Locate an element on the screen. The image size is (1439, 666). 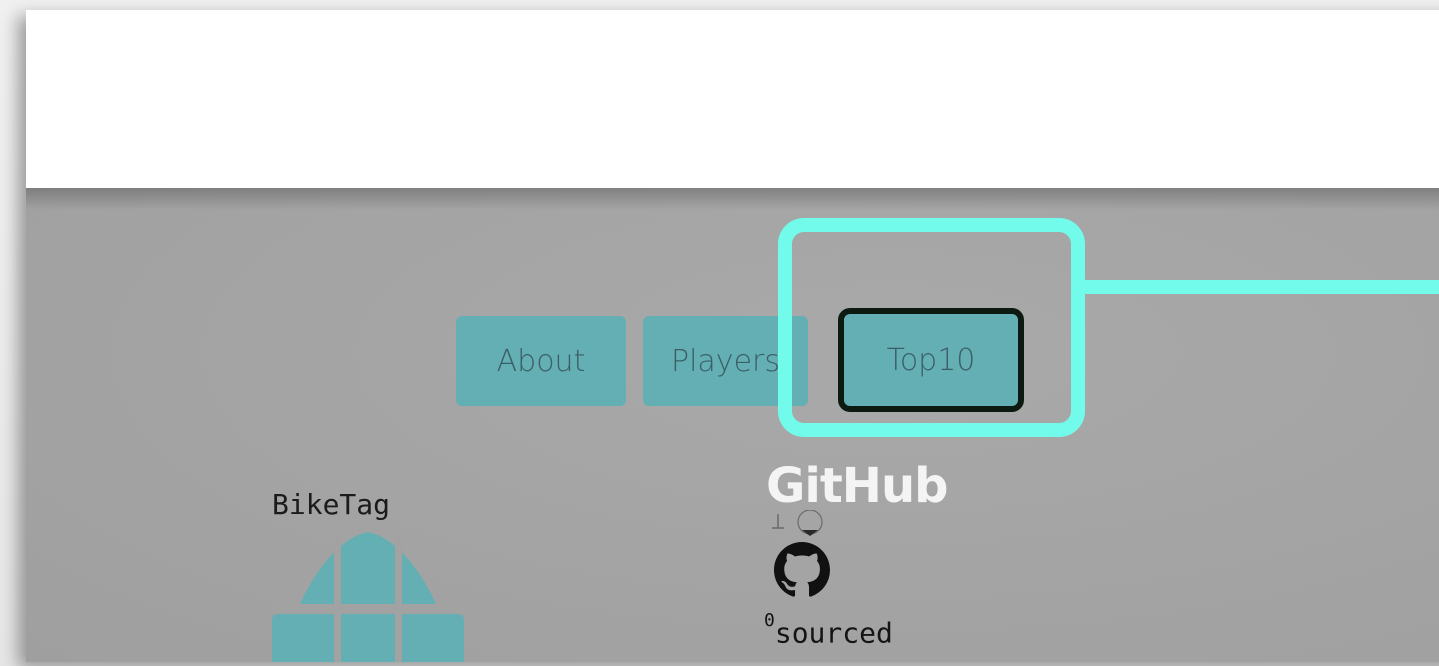
top10-button: Top10 is located at coordinates (931, 360).